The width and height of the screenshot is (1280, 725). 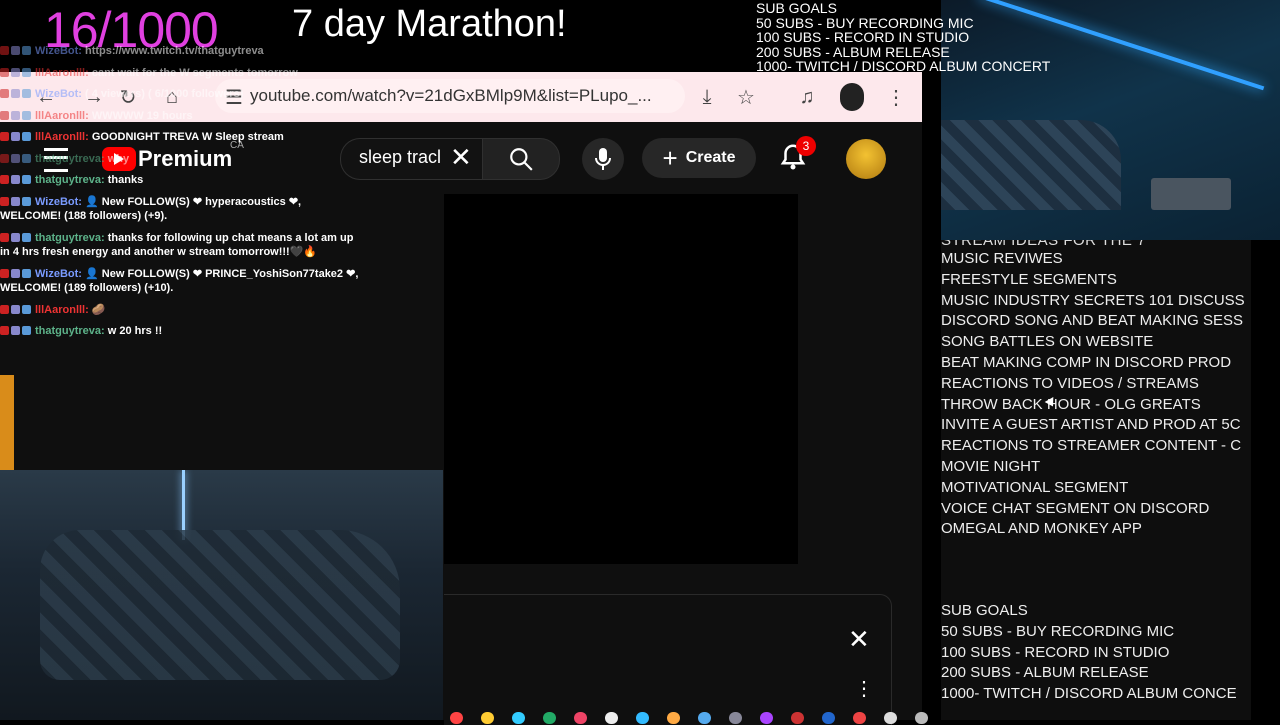 I want to click on clear-search-icon: ✕, so click(x=461, y=157).